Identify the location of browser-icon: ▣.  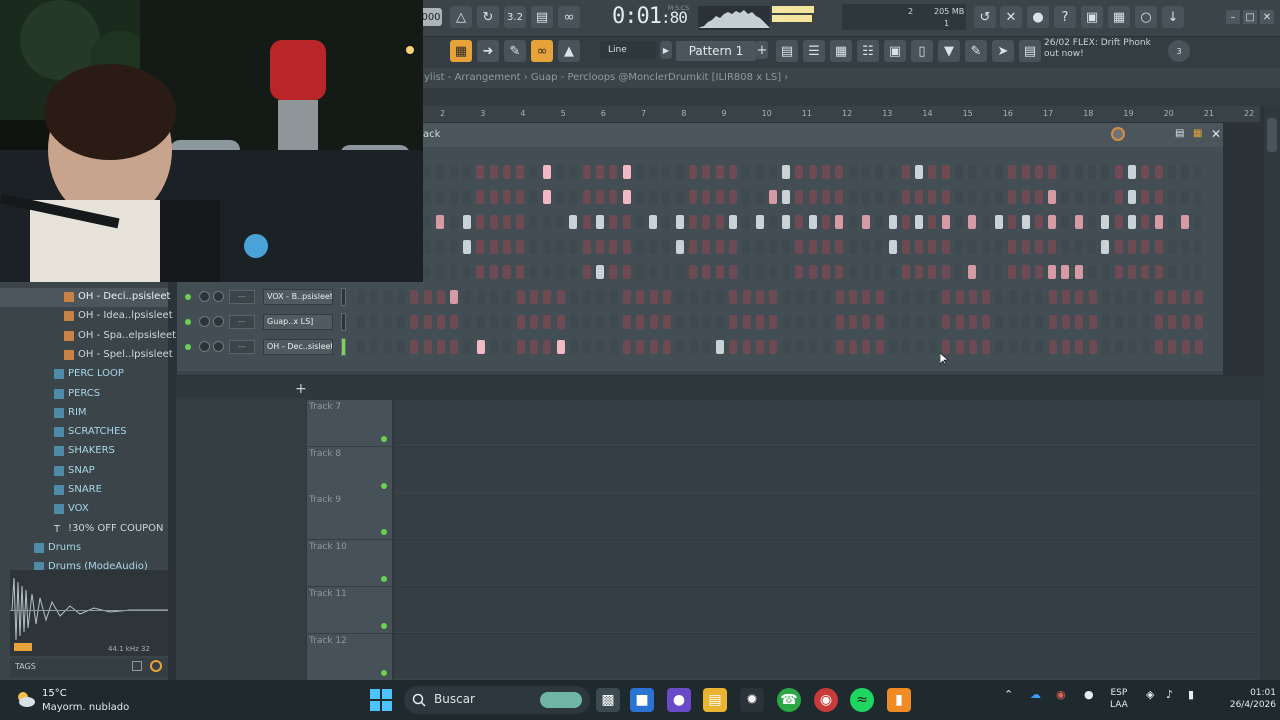
(895, 51).